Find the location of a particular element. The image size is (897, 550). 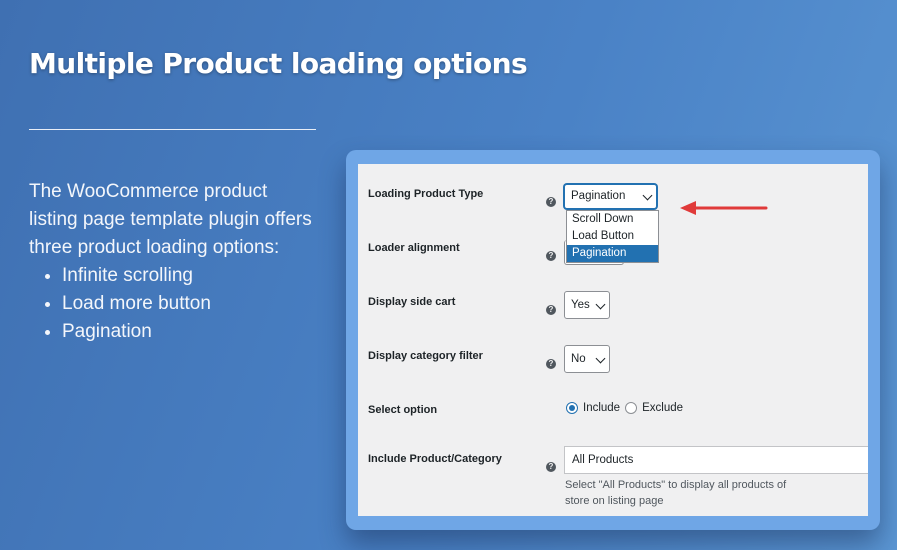

exclude-radio is located at coordinates (631, 408).